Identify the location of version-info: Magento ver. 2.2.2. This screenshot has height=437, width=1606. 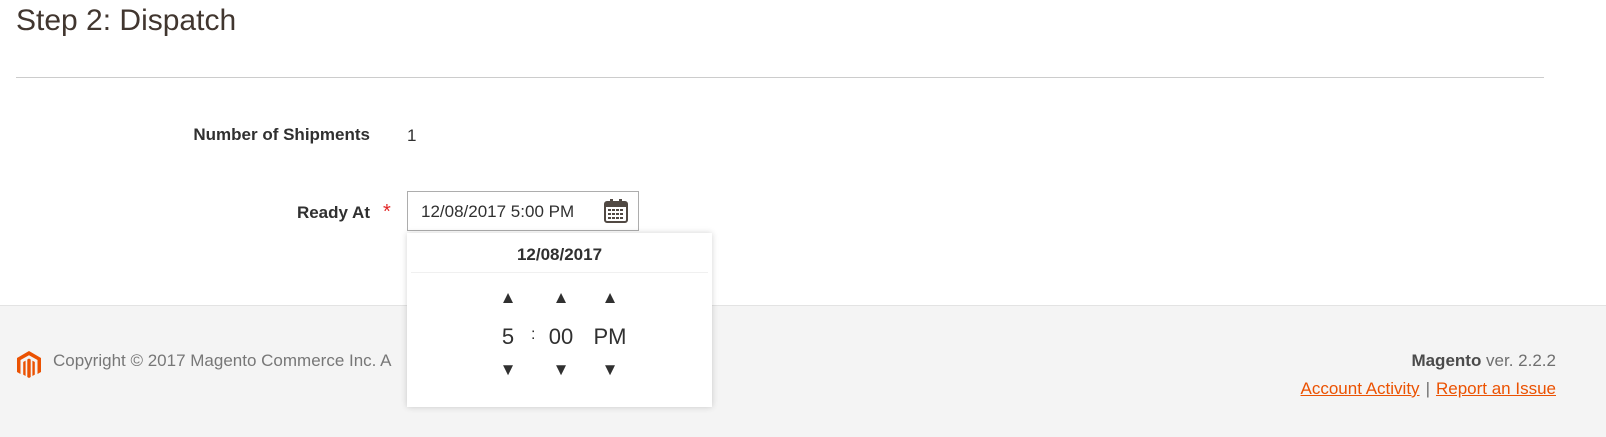
(1483, 361).